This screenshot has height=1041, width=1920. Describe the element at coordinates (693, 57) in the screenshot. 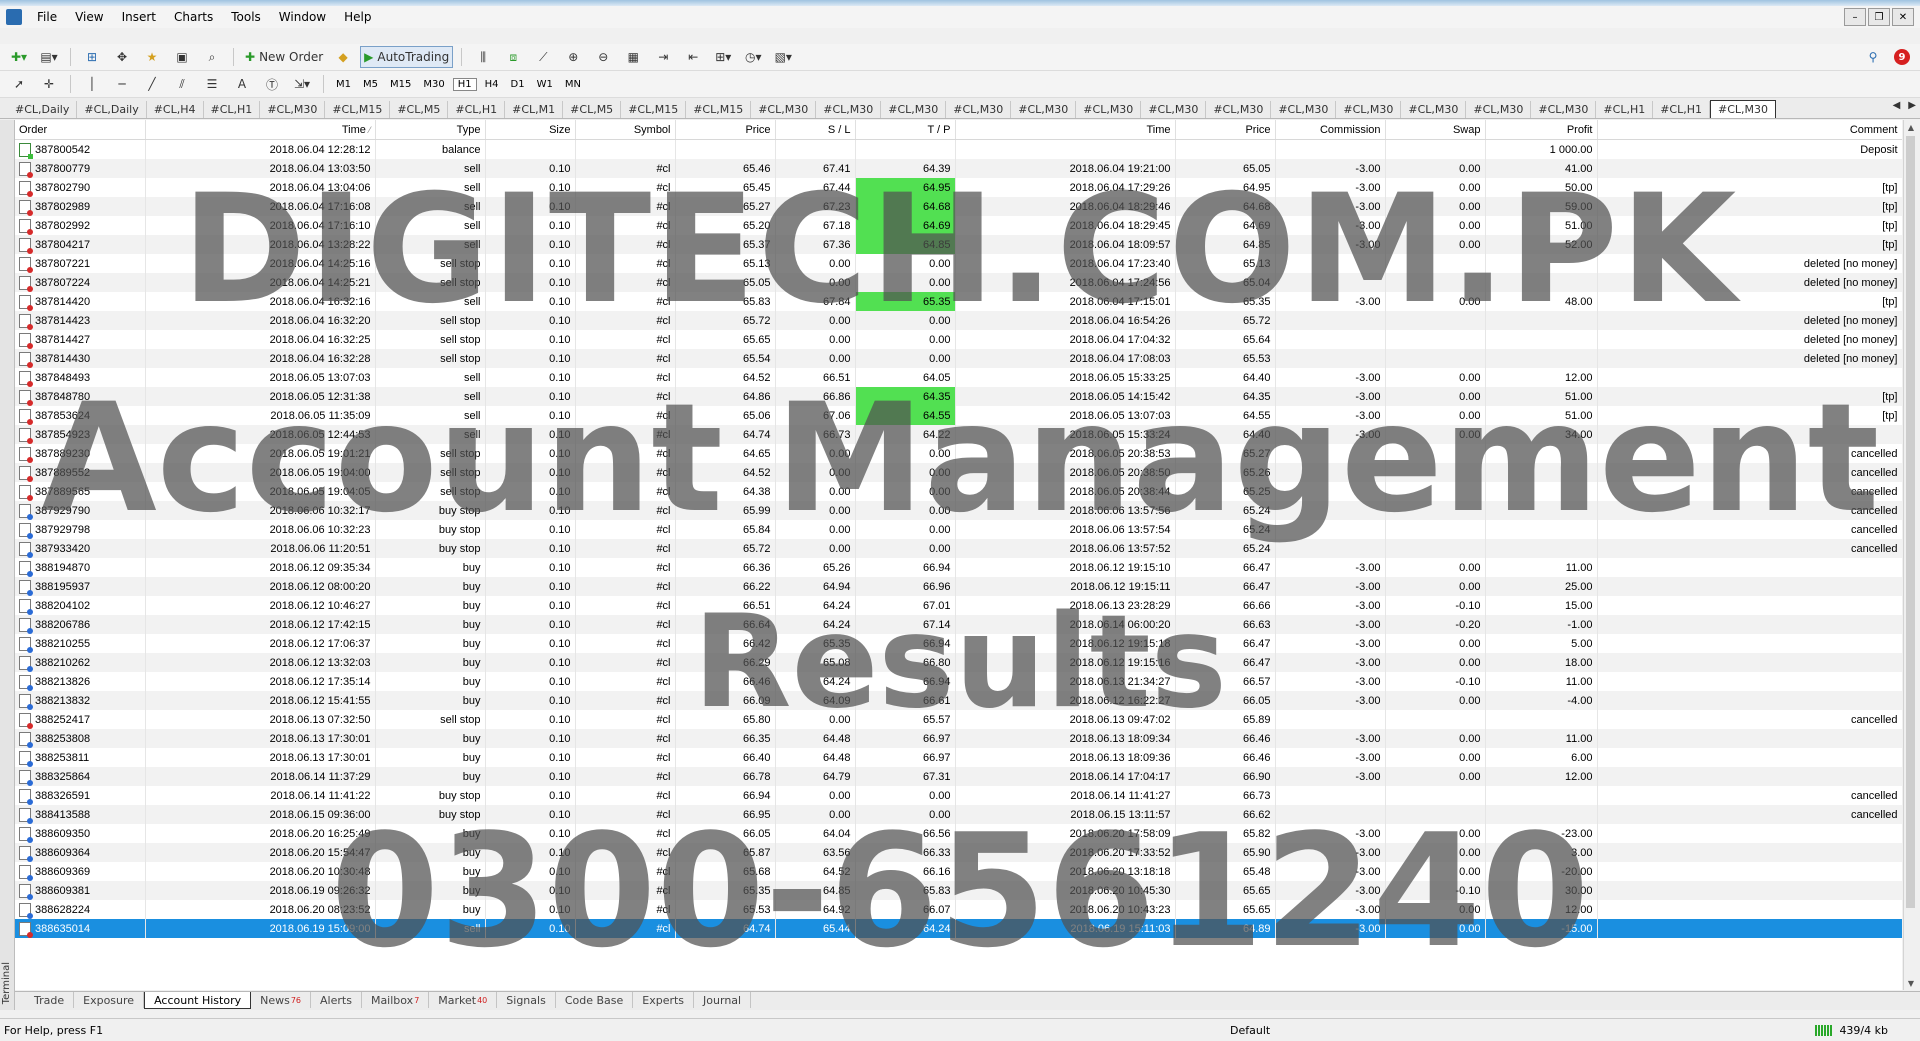

I see `autoscroll-icon: ⇤` at that location.